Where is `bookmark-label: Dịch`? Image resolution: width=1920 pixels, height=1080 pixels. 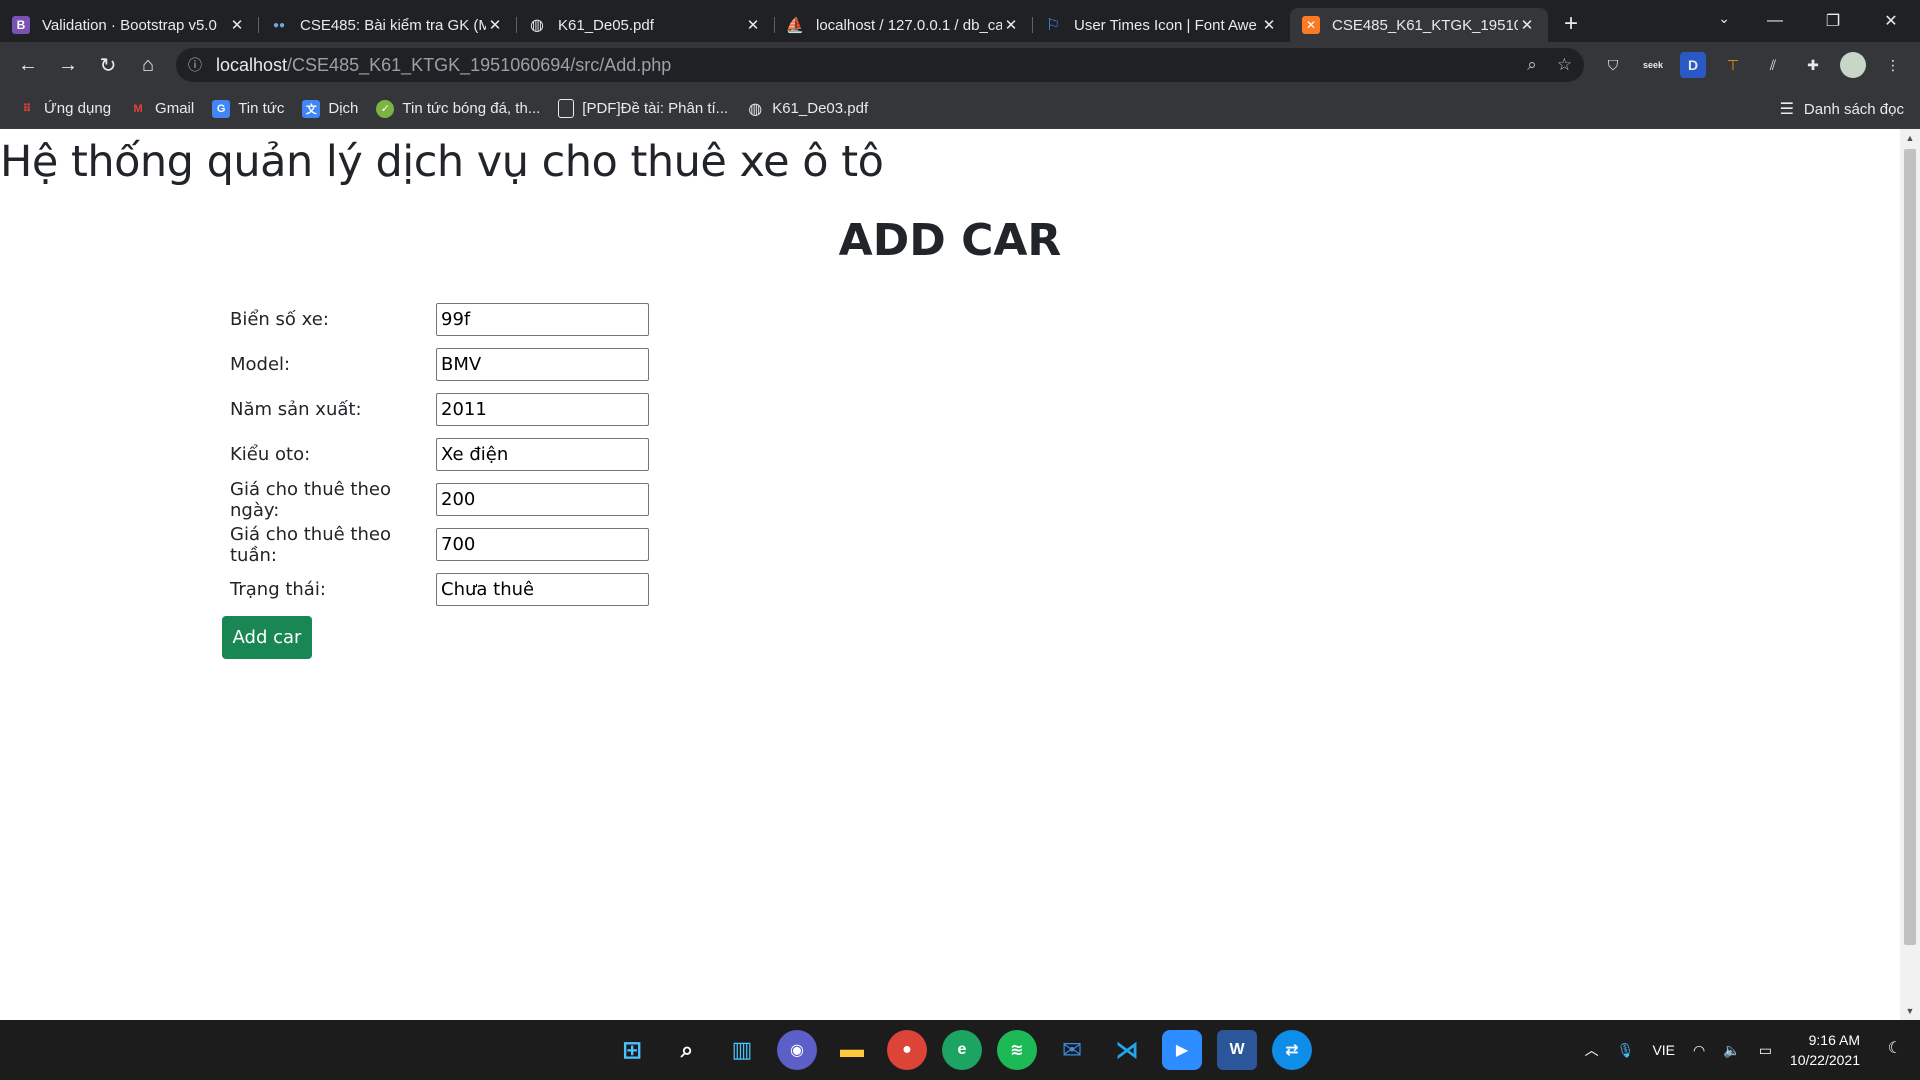
bookmark-label: Dịch is located at coordinates (343, 108).